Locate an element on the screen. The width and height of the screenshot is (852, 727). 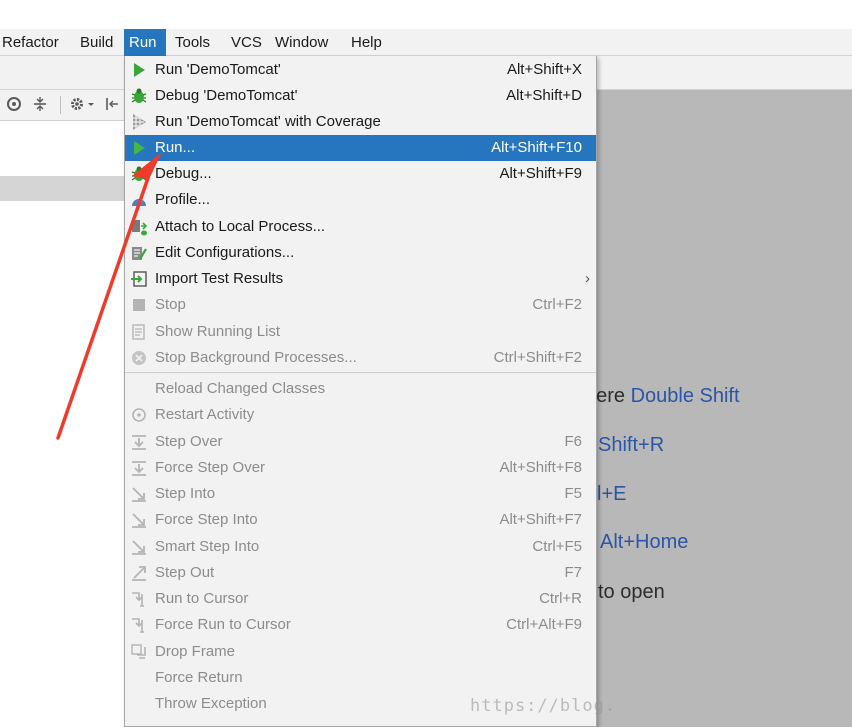
menu-item-label: Drop Frame is located at coordinates (195, 651).